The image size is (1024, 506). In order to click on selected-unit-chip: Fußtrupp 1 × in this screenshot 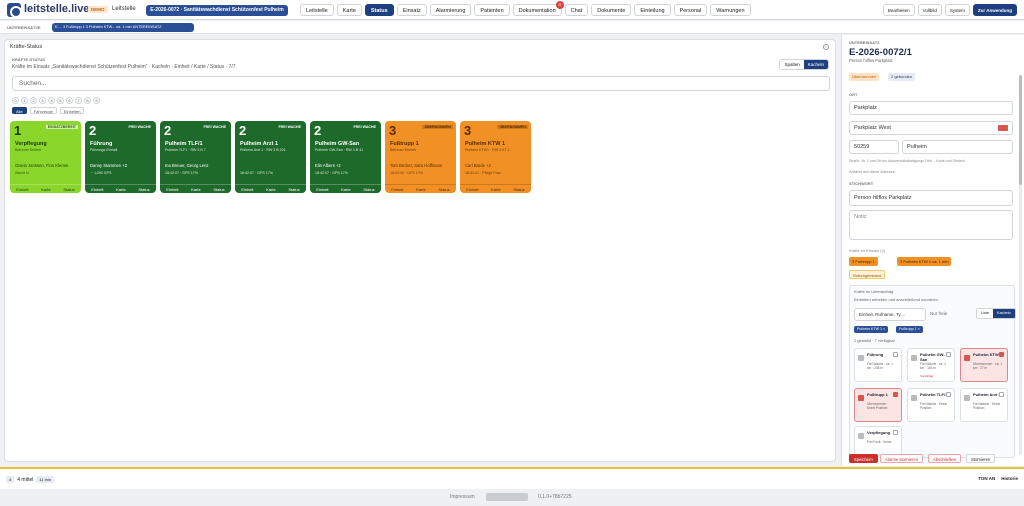, I will do `click(909, 329)`.